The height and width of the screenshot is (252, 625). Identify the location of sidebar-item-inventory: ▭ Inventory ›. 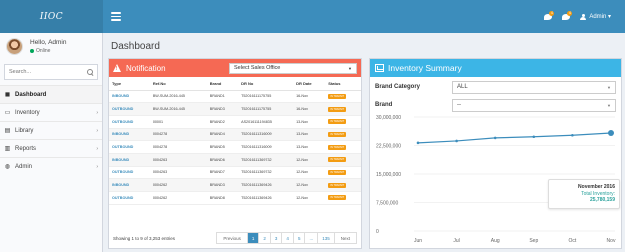
(51, 112).